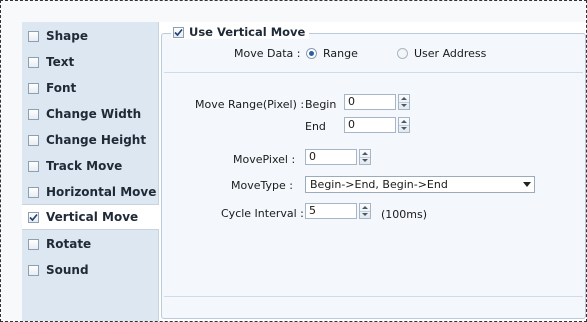  Describe the element at coordinates (340, 53) in the screenshot. I see `range-radio-label: Range` at that location.